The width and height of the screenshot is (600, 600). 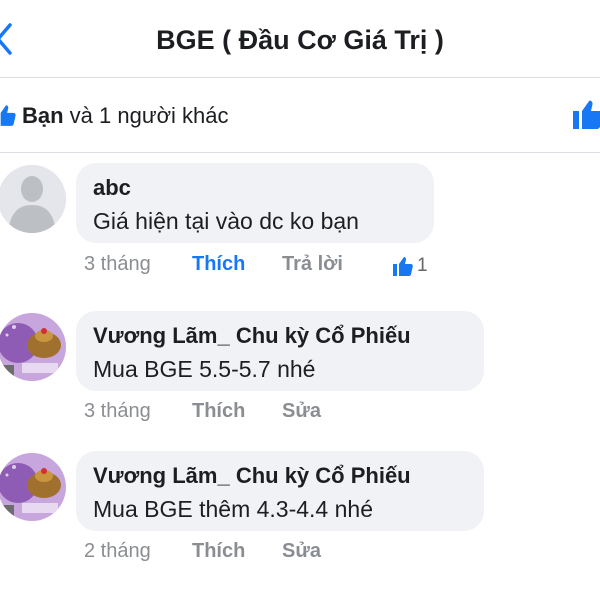 I want to click on comment-bubble: abc Giá hiện tại vào dc ko bạn, so click(x=255, y=203).